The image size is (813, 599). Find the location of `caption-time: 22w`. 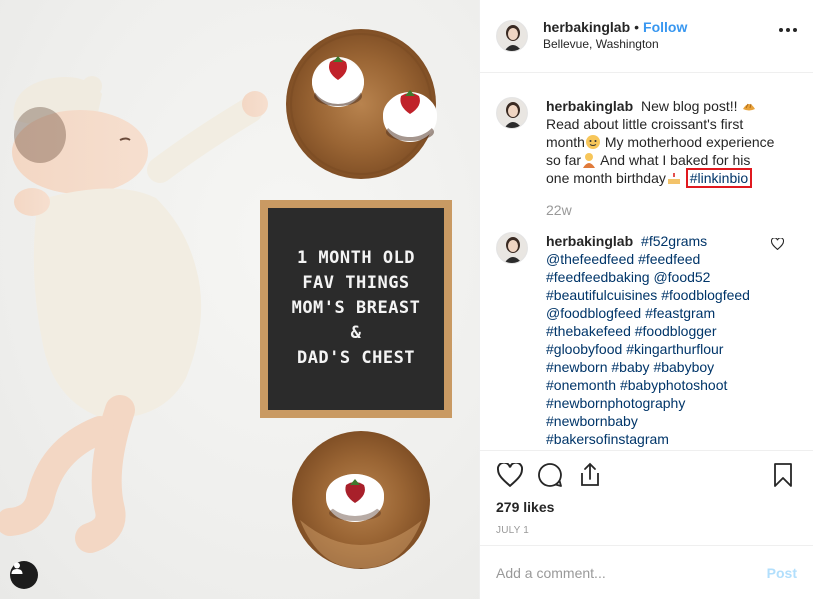

caption-time: 22w is located at coordinates (671, 210).